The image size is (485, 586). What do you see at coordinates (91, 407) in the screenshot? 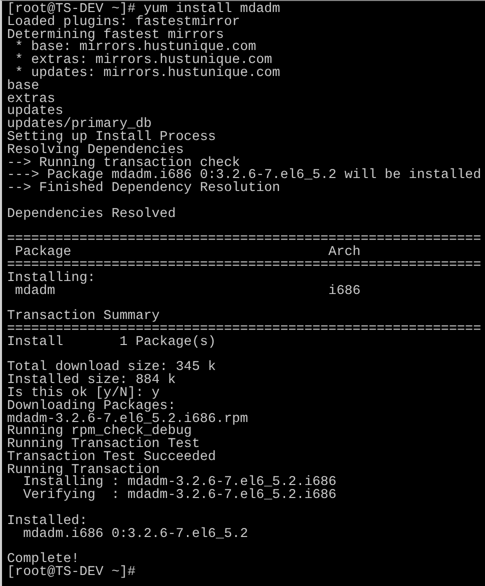
I see `terminal-line: Downloading Packages:` at bounding box center [91, 407].